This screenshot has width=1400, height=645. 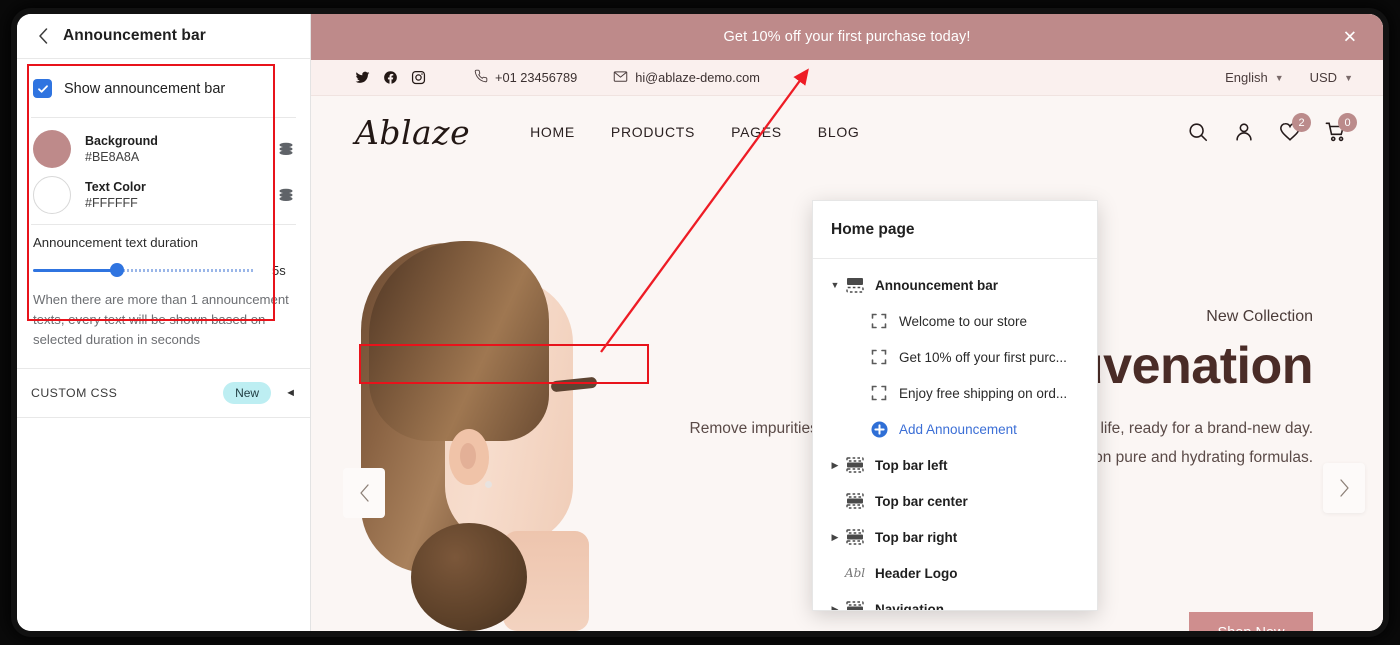 I want to click on caret-left-icon: ◄, so click(x=290, y=393).